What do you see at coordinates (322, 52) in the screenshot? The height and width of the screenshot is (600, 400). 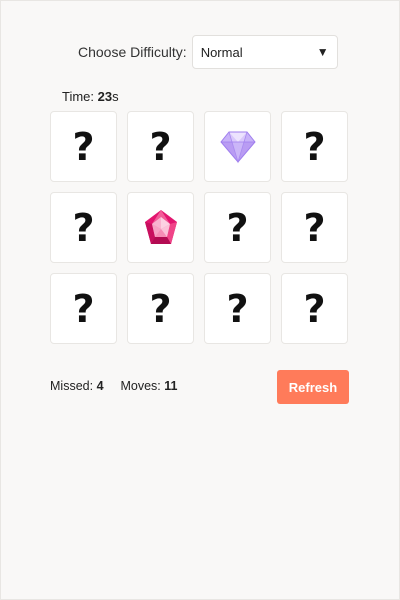 I see `dropdown-arrow-icon: ▼` at bounding box center [322, 52].